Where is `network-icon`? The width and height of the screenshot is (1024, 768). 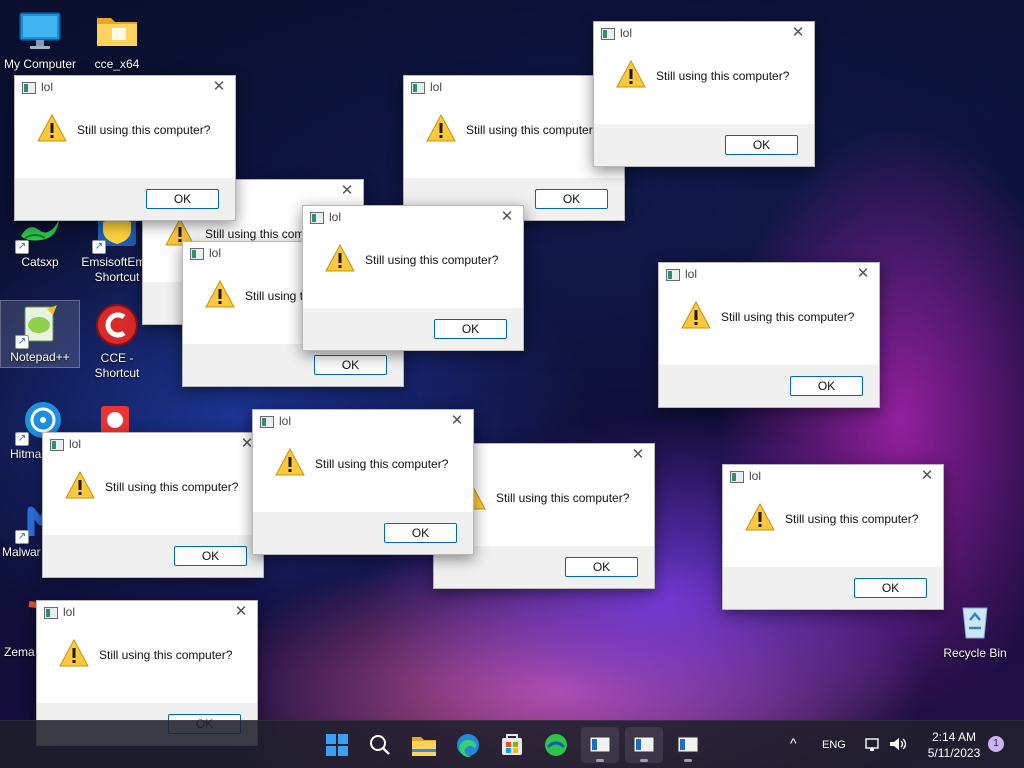
network-icon is located at coordinates (873, 751).